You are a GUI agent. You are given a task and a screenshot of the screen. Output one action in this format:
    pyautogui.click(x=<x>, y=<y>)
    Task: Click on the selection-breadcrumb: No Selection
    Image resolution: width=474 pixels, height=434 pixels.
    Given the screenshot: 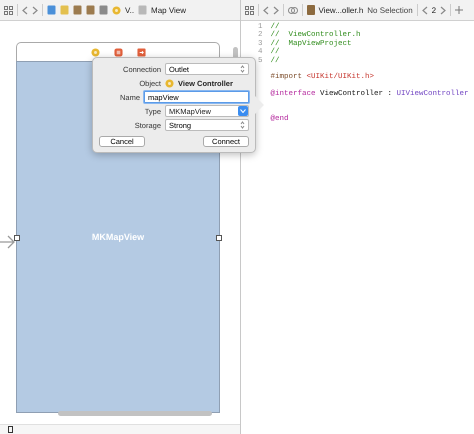 What is the action you would take?
    pyautogui.click(x=390, y=10)
    